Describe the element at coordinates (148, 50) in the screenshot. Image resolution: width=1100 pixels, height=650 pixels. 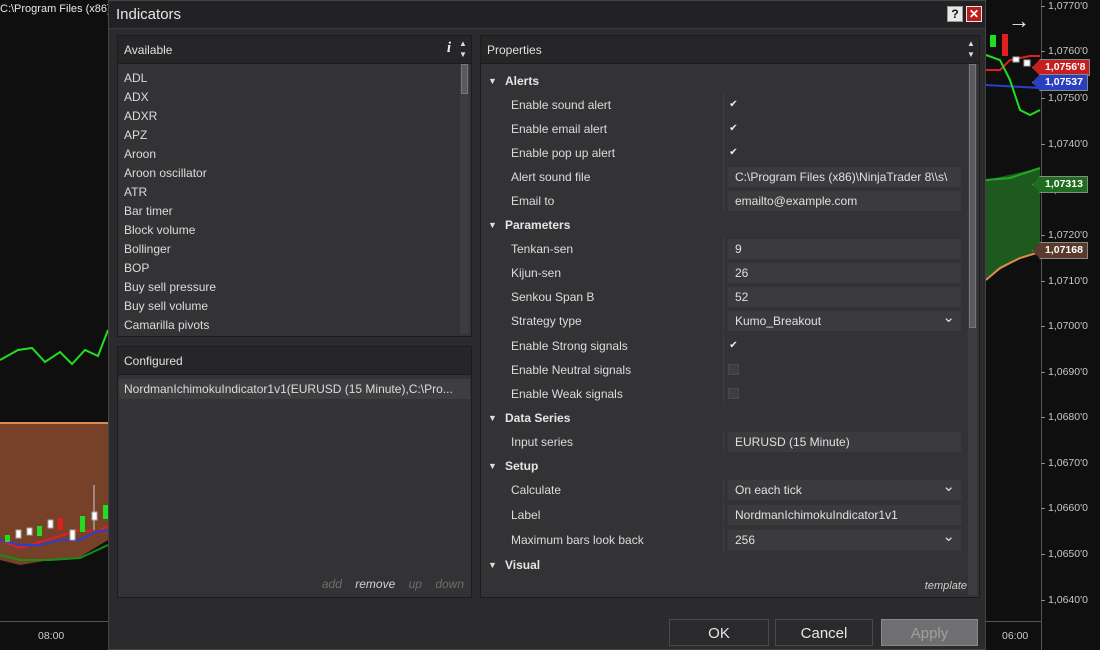
I see `available-title: Available` at that location.